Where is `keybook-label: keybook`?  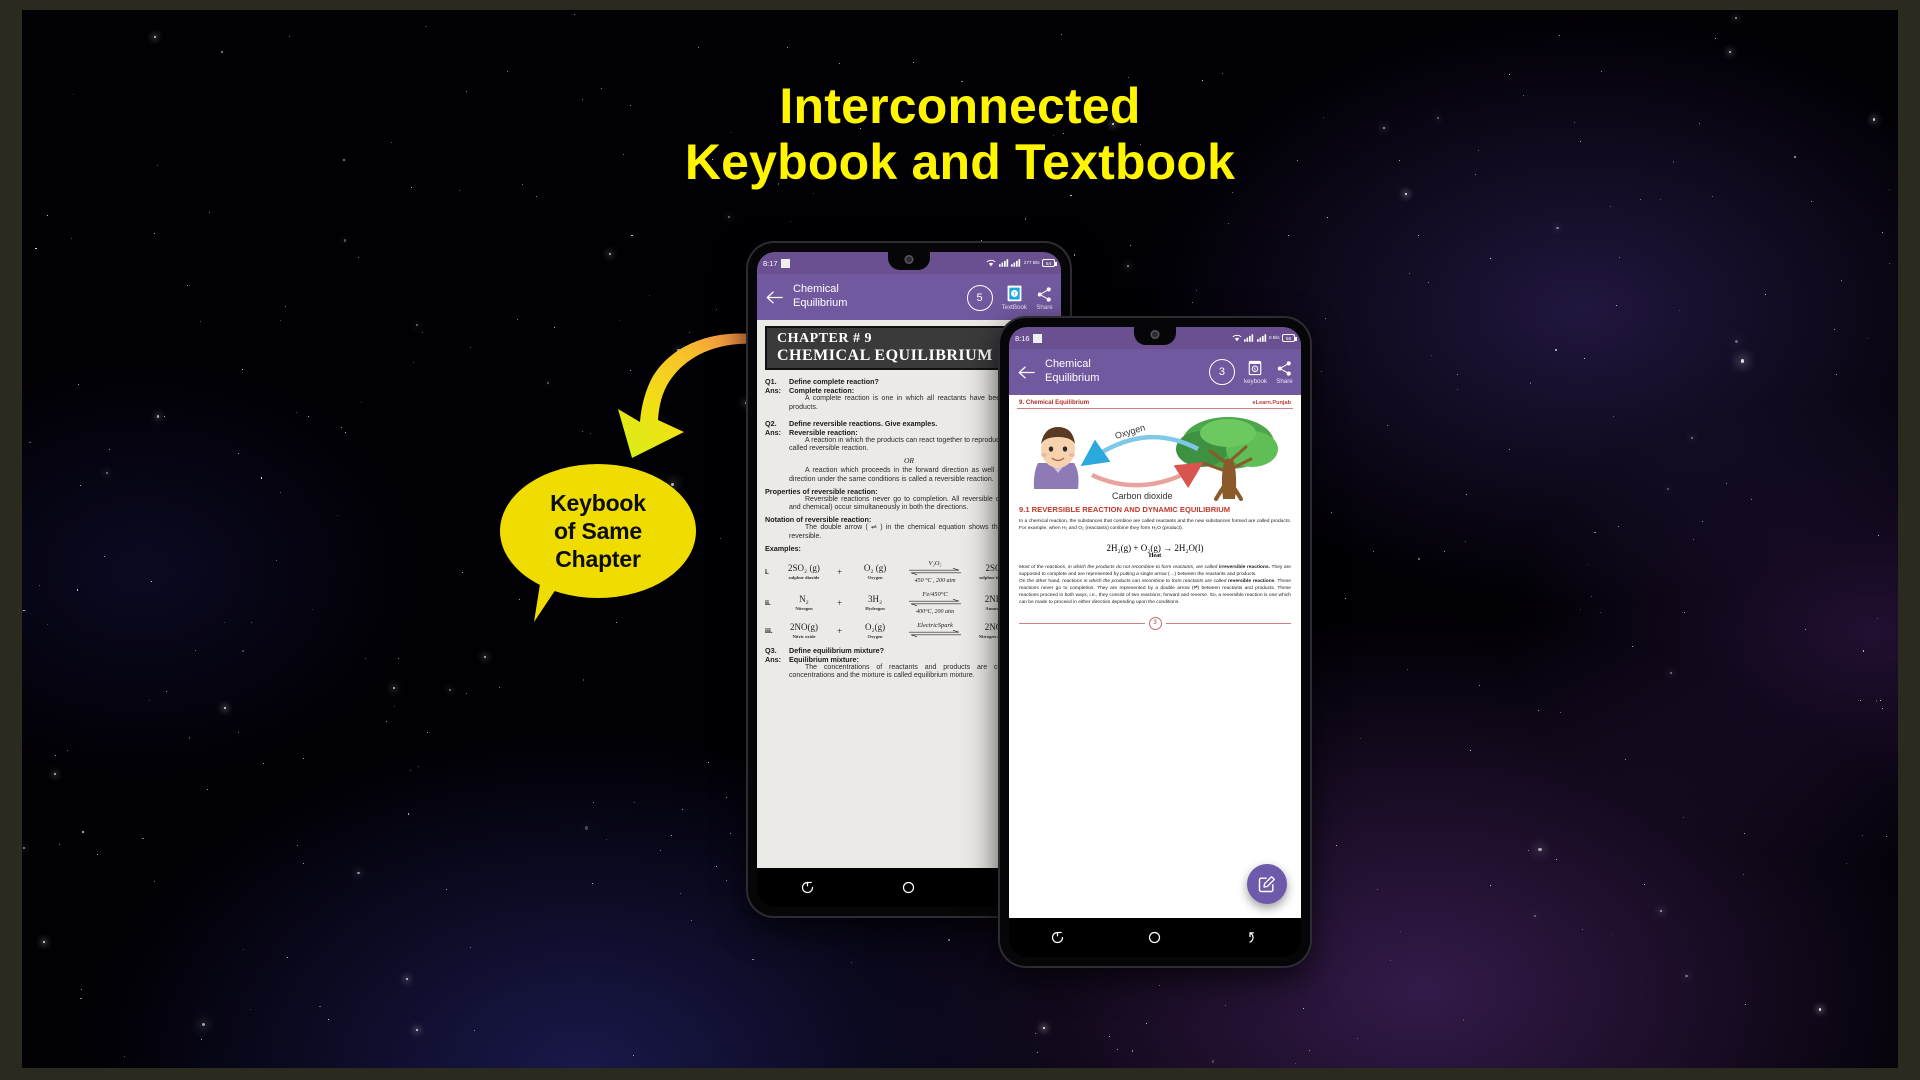
keybook-label: keybook is located at coordinates (1255, 381).